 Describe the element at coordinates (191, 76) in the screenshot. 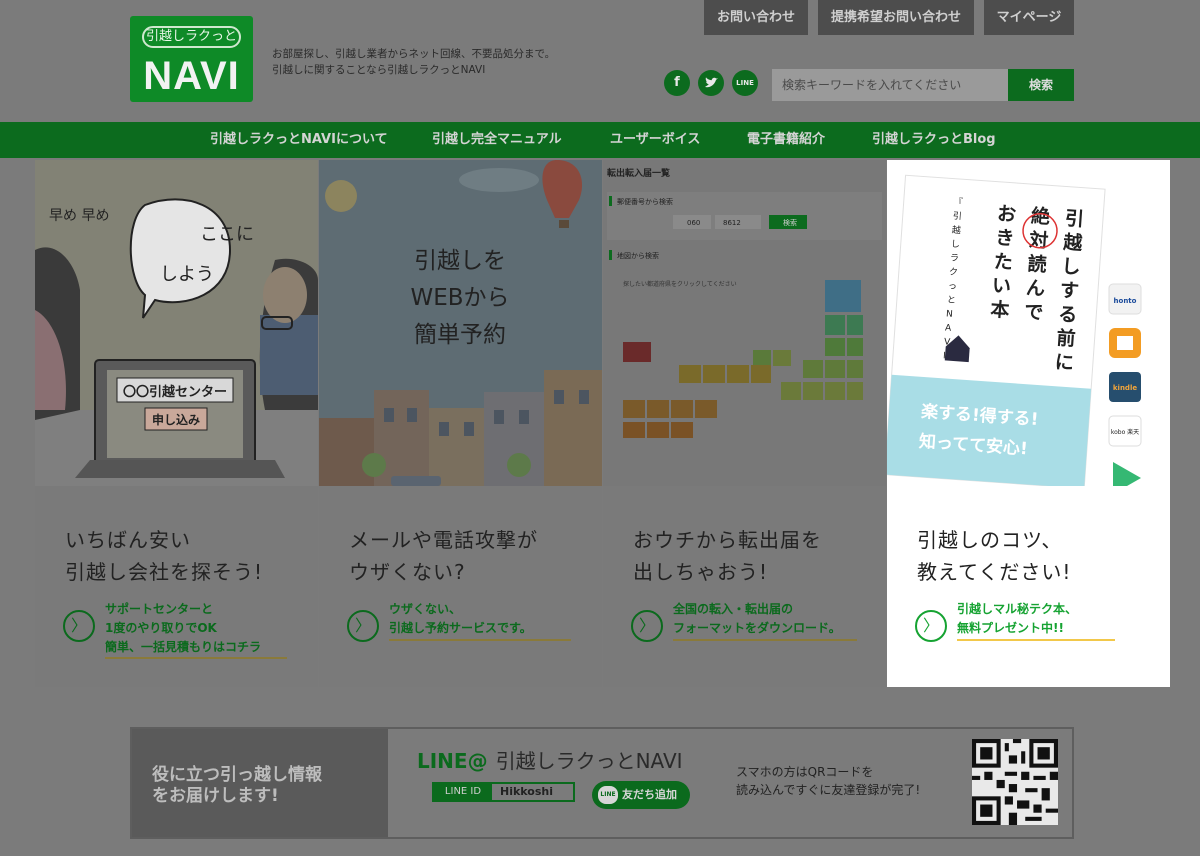

I see `logo-navi-text: NAVI` at that location.